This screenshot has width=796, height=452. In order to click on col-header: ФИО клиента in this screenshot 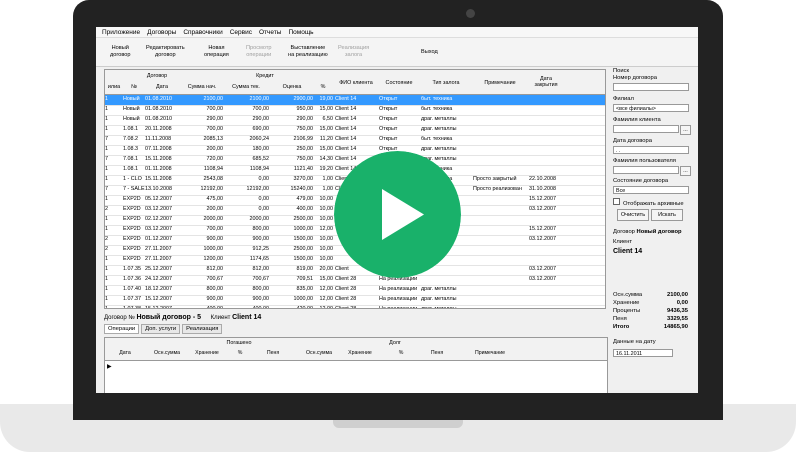, I will do `click(356, 83)`.